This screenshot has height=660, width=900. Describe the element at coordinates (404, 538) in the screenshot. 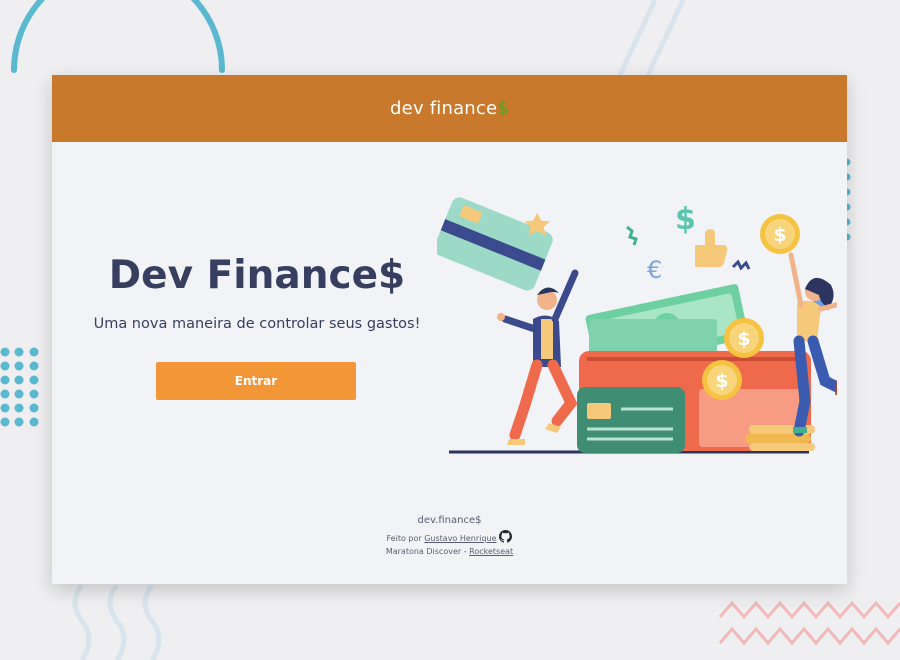

I see `made-by-label: Feito por` at that location.